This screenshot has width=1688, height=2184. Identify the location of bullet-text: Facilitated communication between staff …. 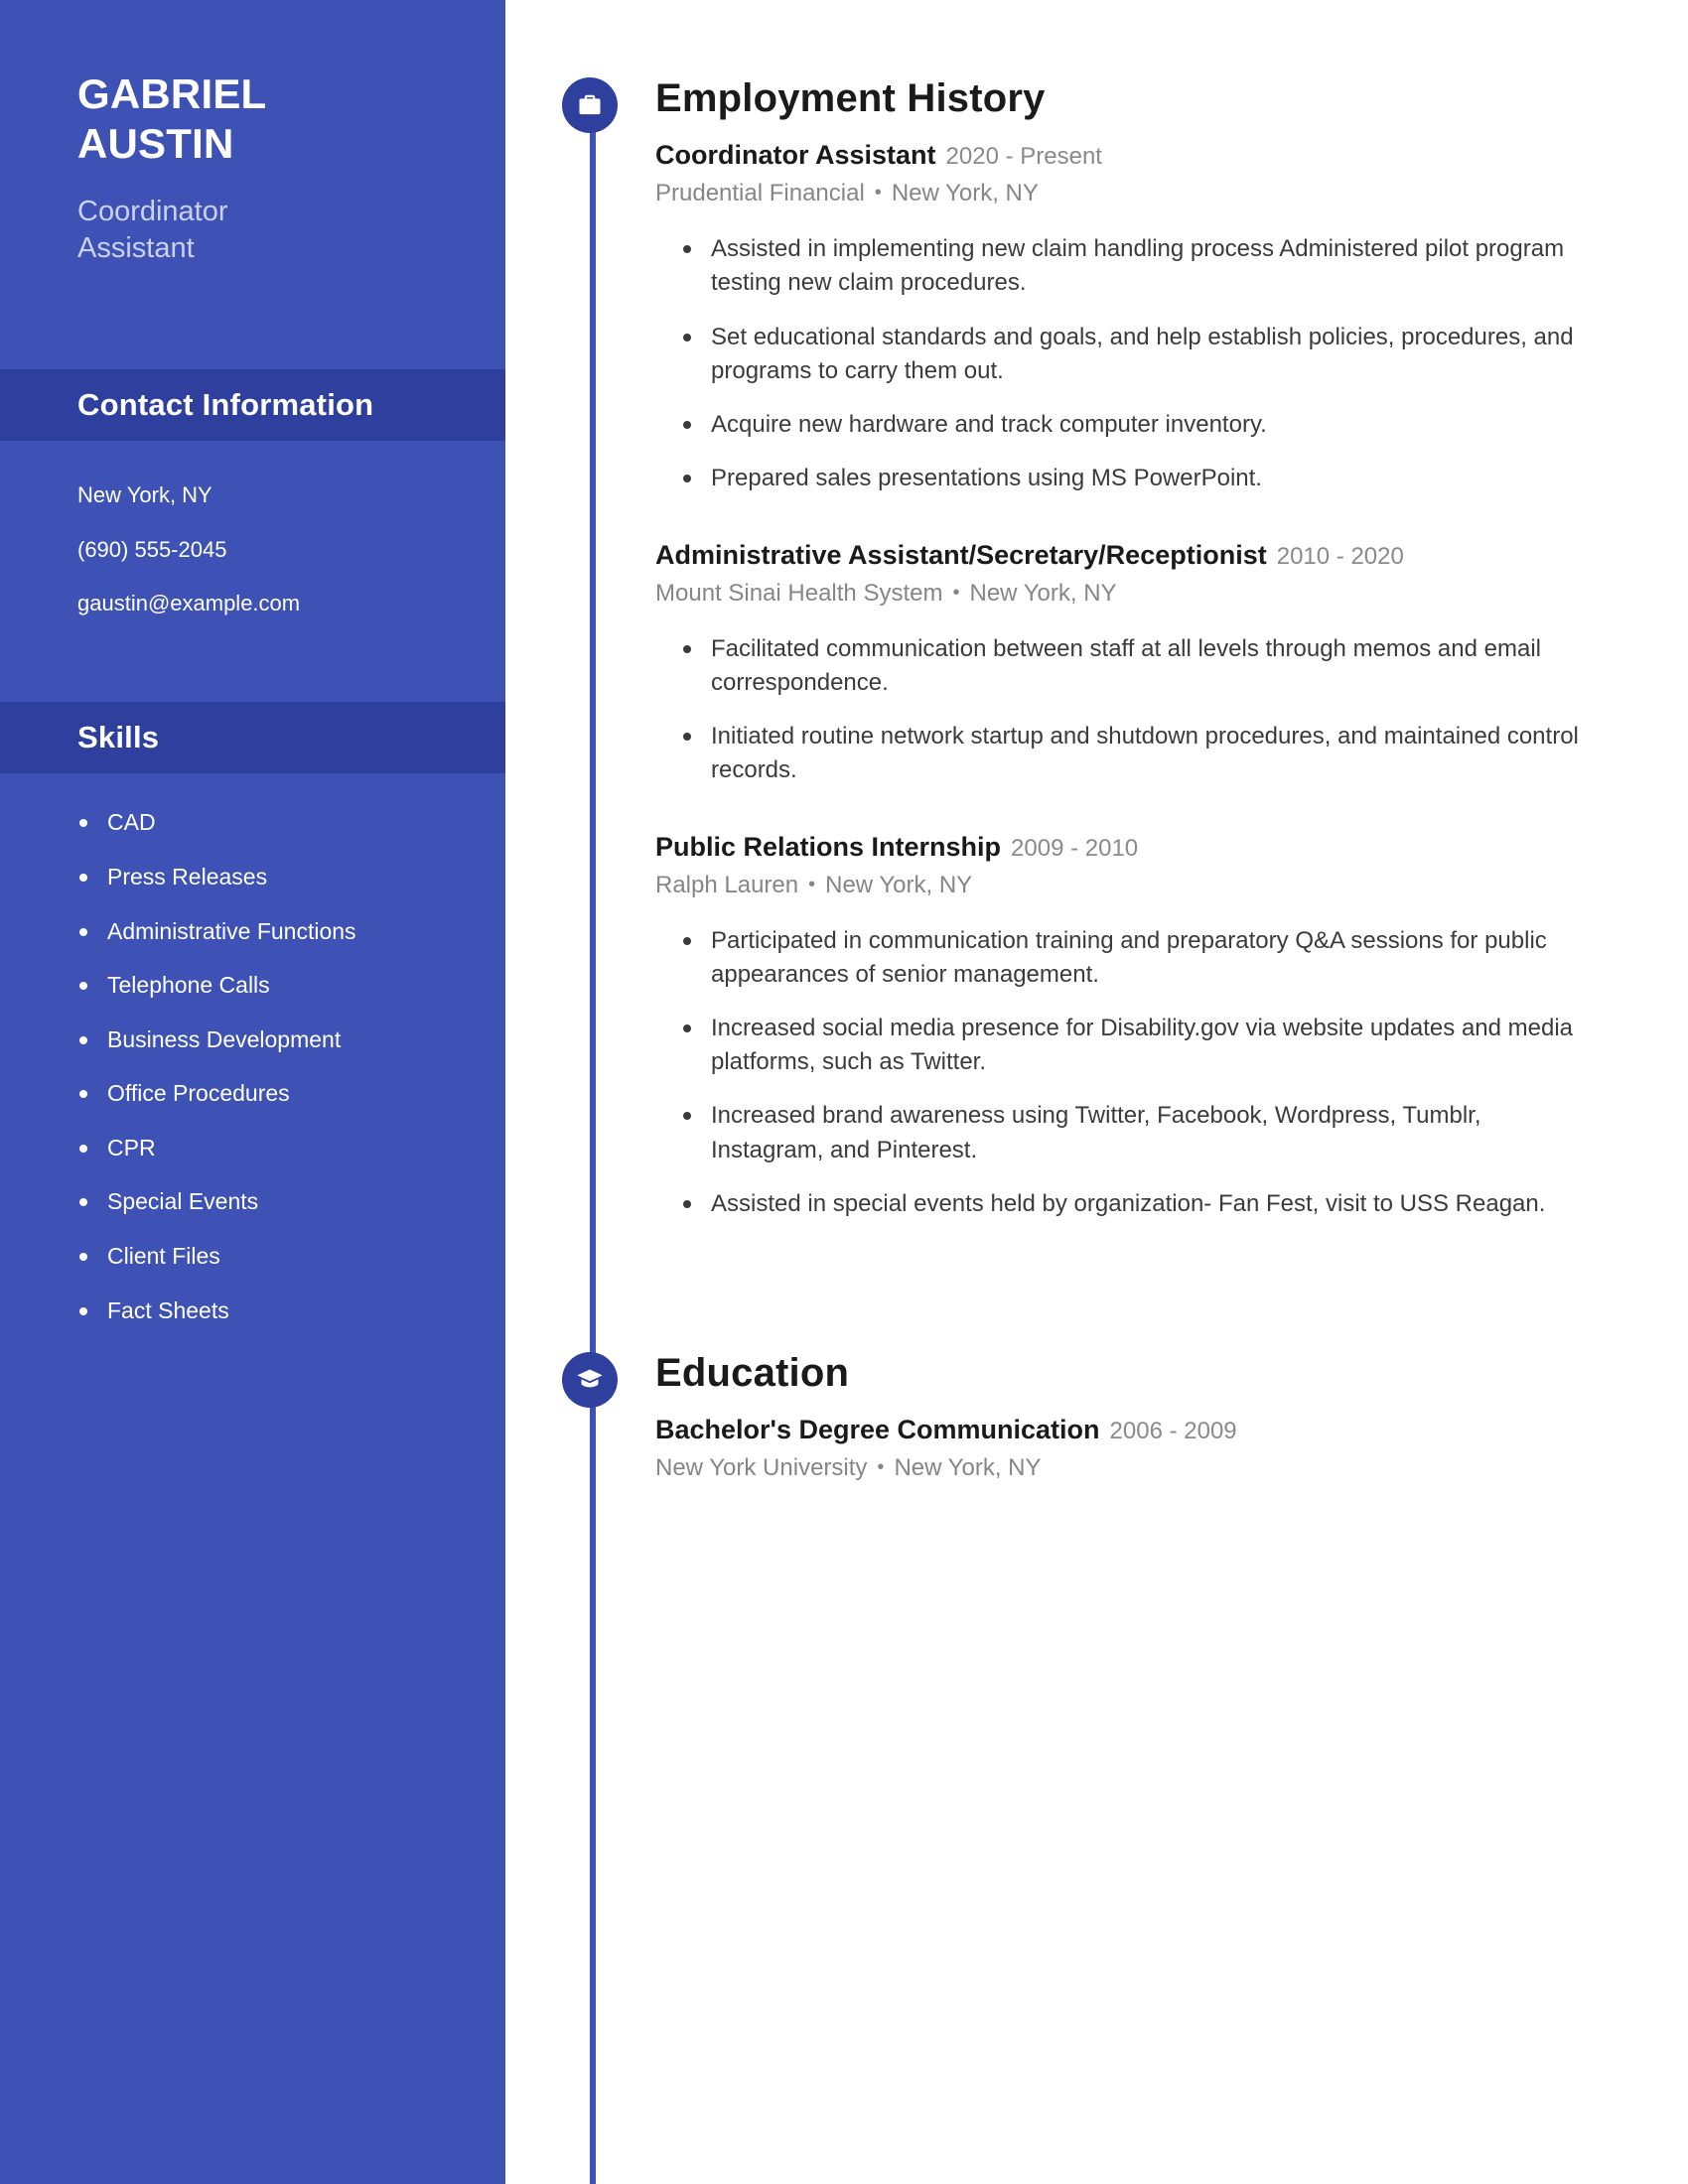
(1126, 665).